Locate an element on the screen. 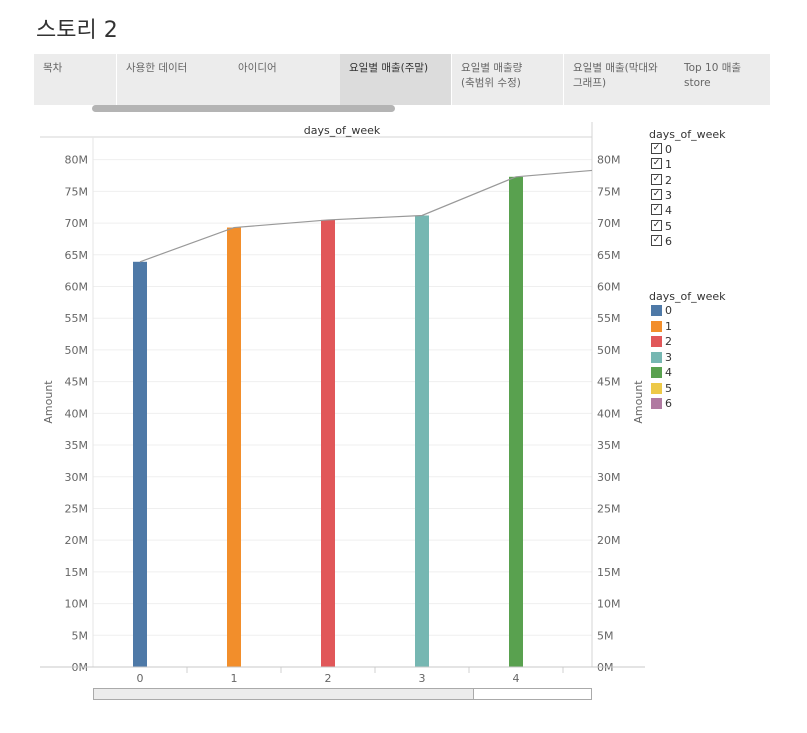  y-tick-label-right: 5M is located at coordinates (605, 635).